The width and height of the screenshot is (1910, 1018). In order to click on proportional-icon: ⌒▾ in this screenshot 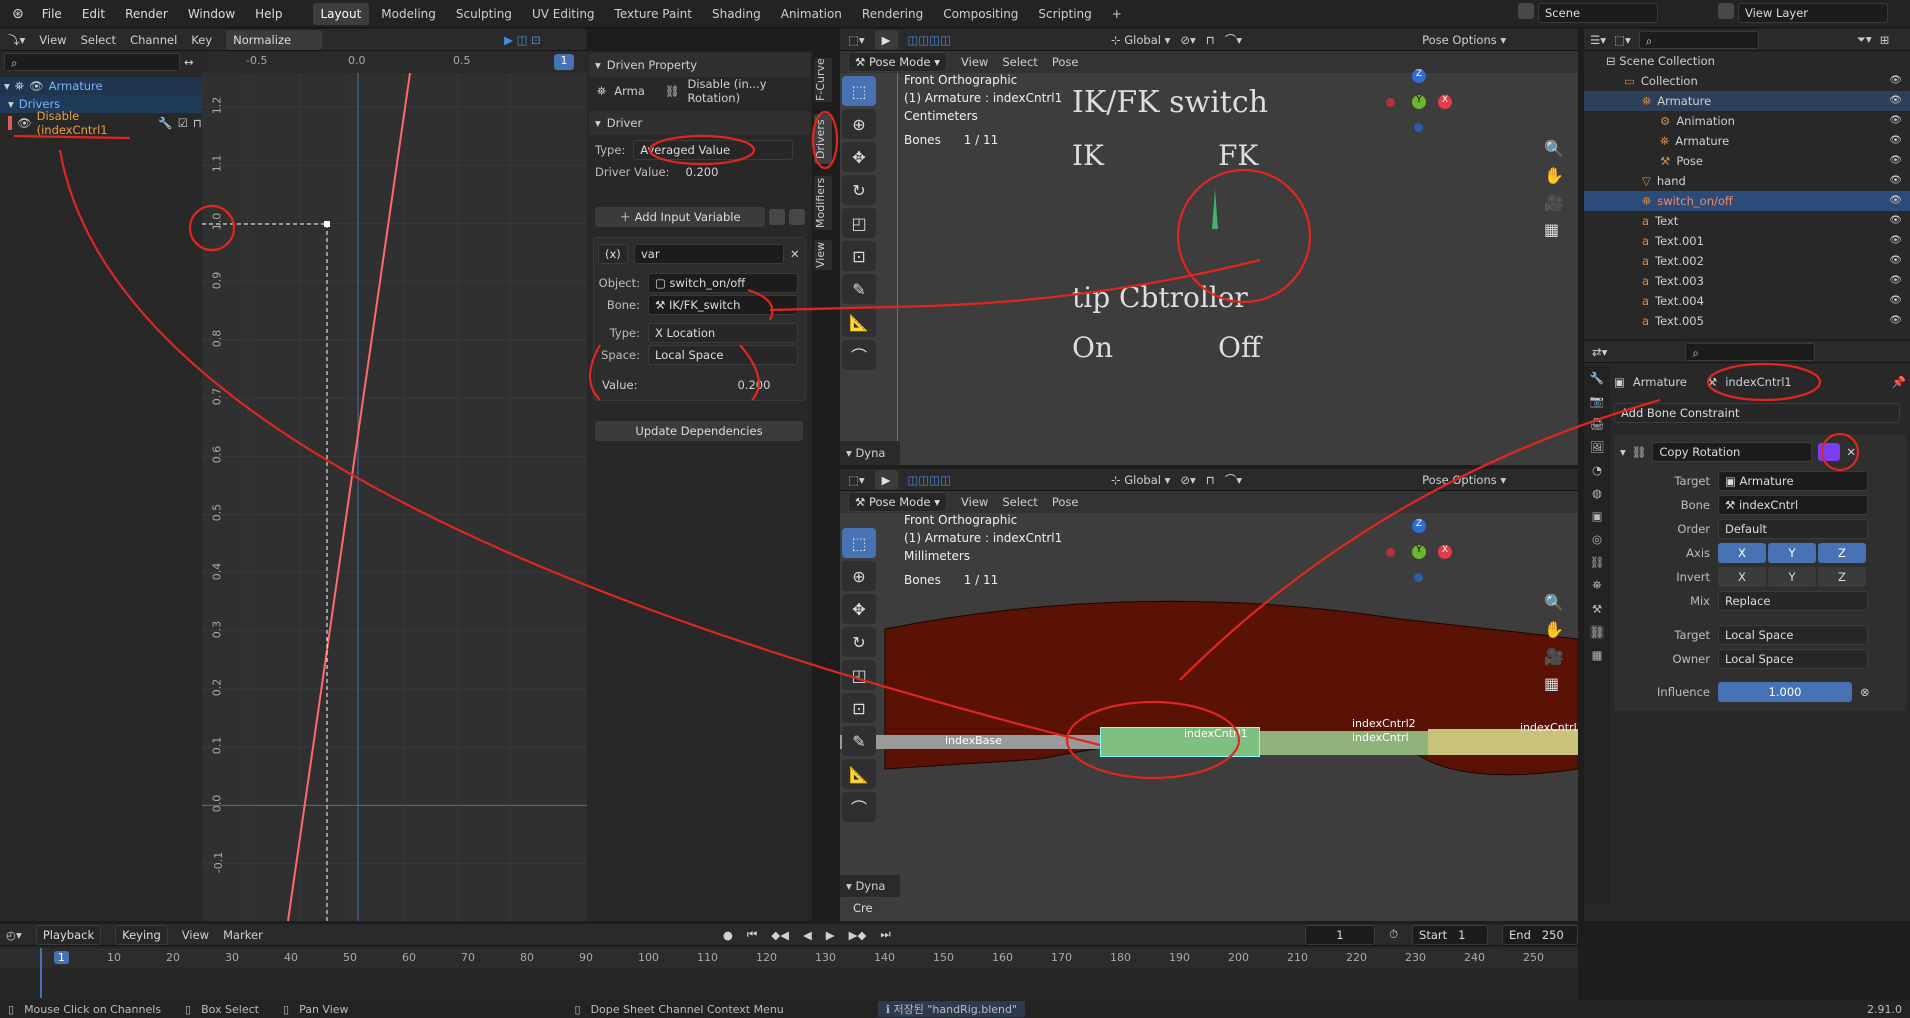, I will do `click(1233, 480)`.